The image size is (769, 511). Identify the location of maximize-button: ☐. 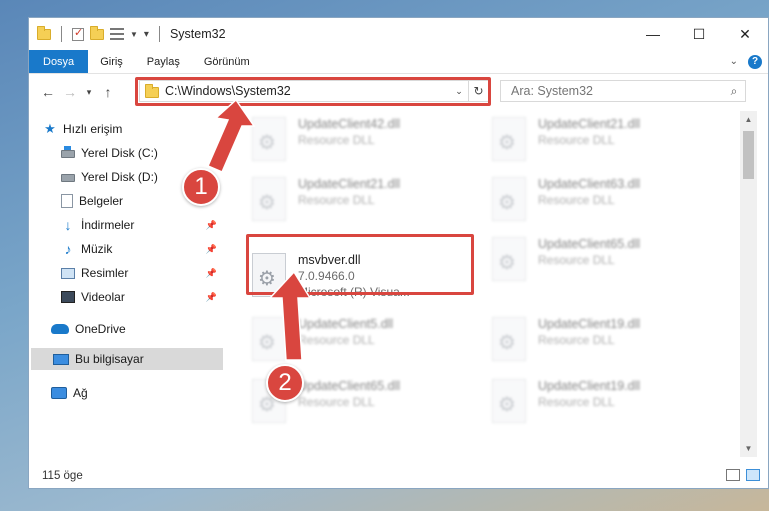
(699, 34).